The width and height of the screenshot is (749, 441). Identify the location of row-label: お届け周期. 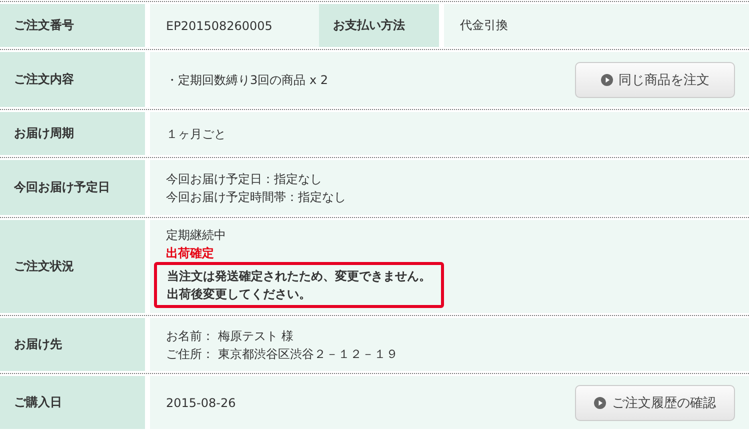
(72, 133).